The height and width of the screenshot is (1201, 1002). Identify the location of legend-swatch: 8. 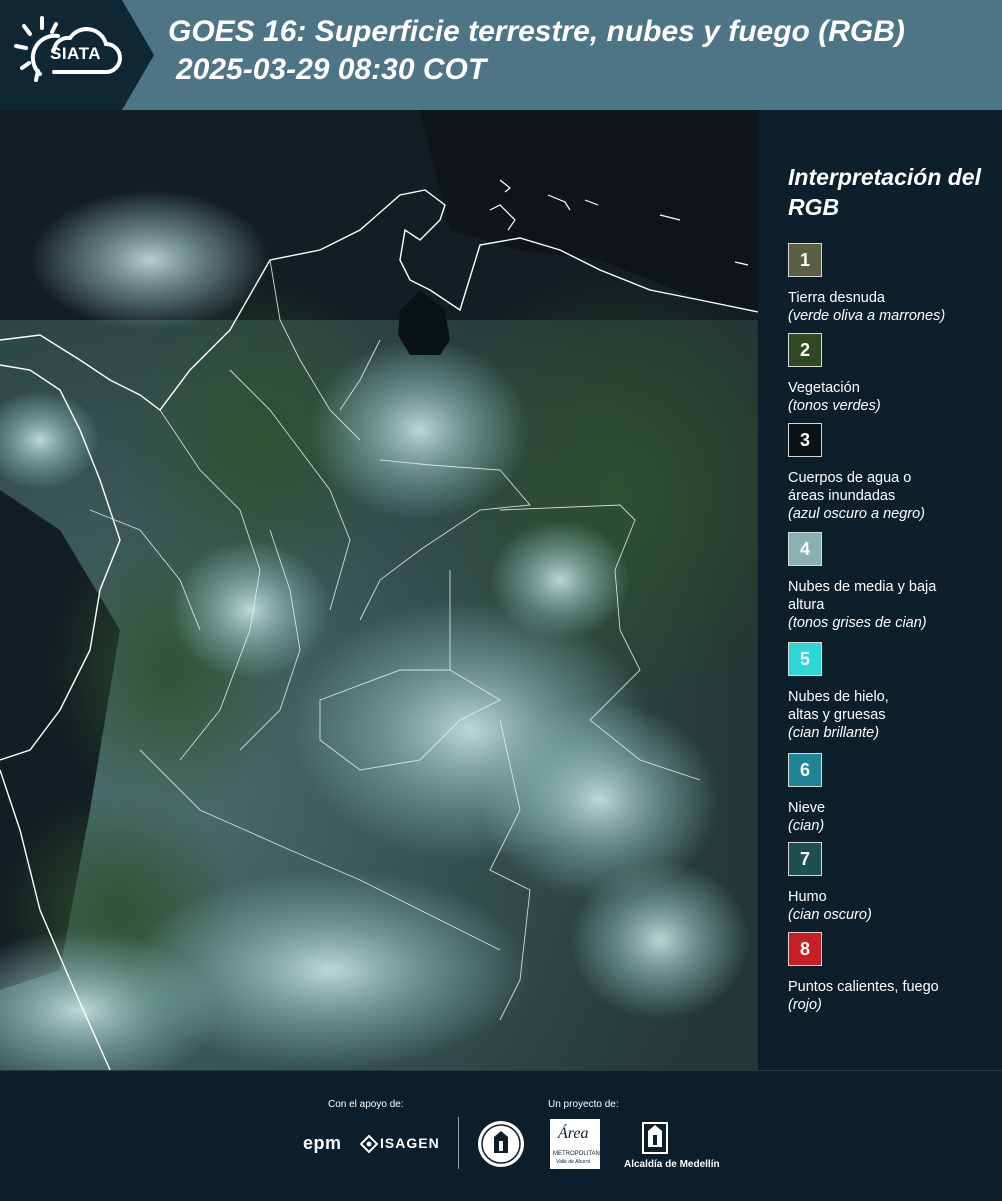
(805, 949).